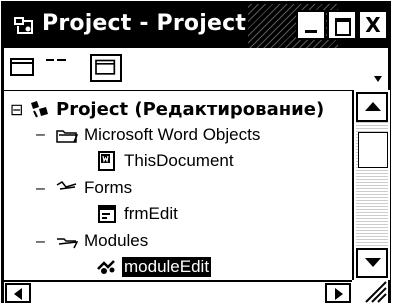  I want to click on project-explorer-icon, so click(23, 25).